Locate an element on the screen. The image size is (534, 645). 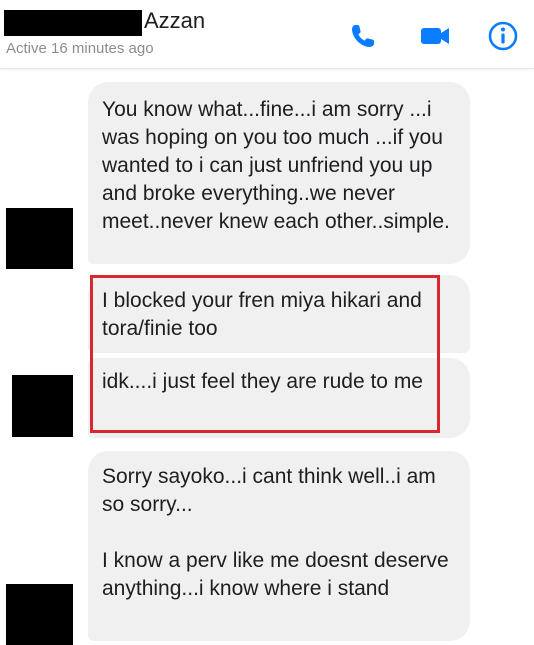
call-button is located at coordinates (363, 36).